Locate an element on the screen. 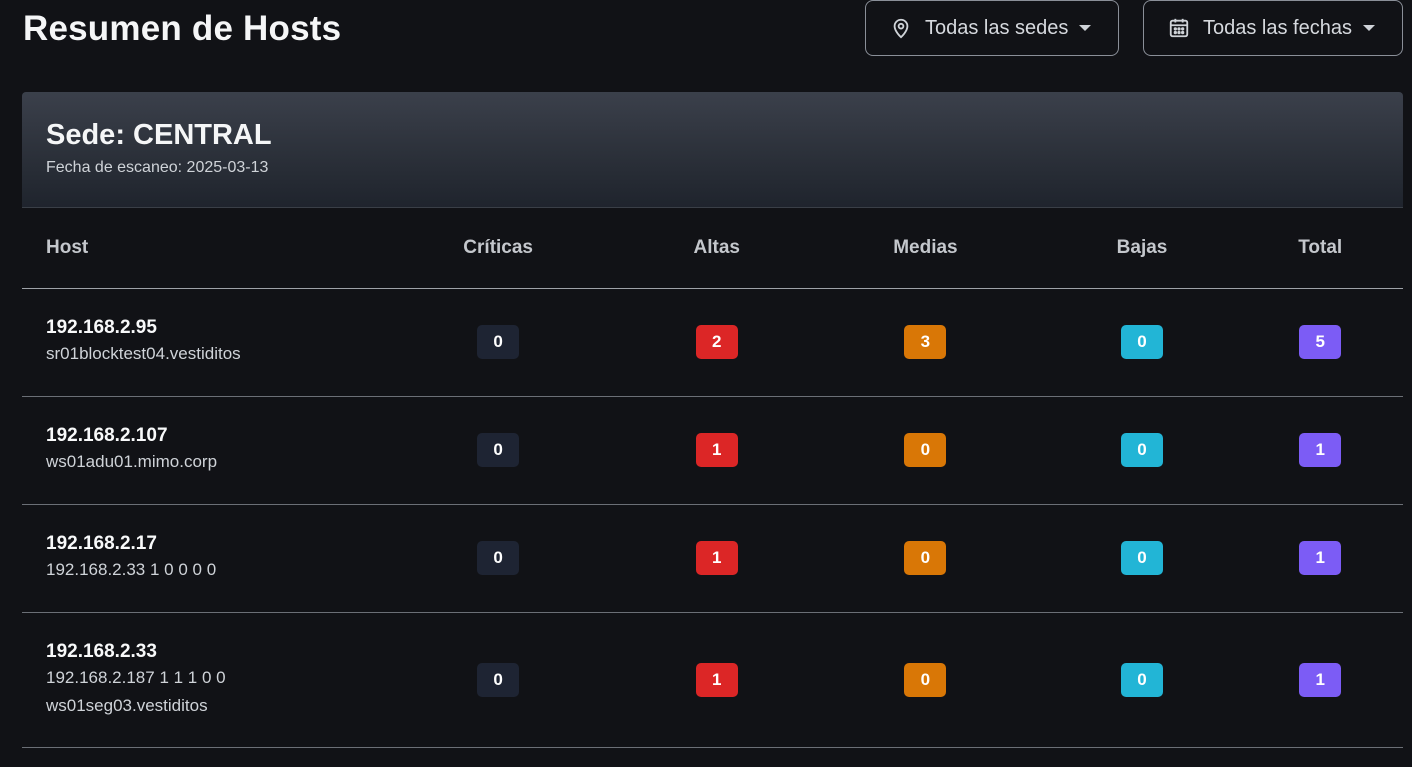 This screenshot has height=767, width=1412. host-cell: 192.168.2.17 192.168.2.33 1 0 0 0 0 is located at coordinates (194, 558).